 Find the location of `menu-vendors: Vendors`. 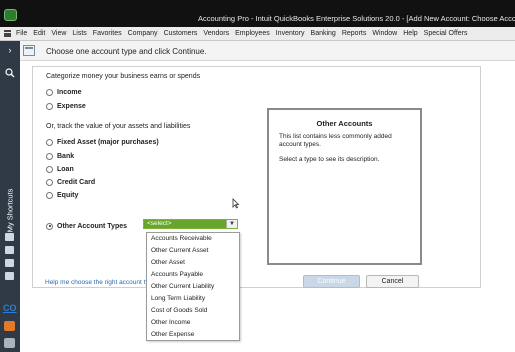

menu-vendors: Vendors is located at coordinates (216, 33).